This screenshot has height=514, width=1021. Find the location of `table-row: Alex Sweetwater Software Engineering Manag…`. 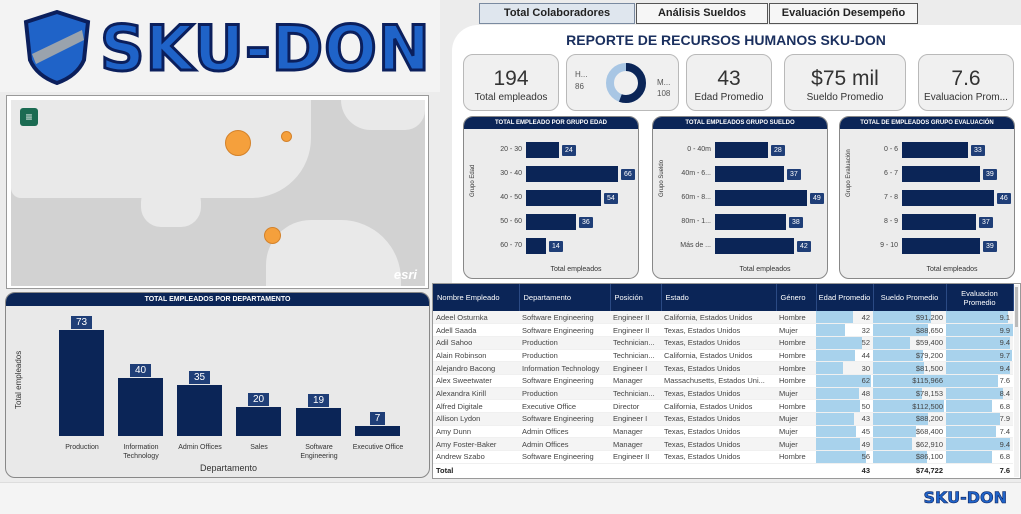

table-row: Alex Sweetwater Software Engineering Manag… is located at coordinates (723, 381).